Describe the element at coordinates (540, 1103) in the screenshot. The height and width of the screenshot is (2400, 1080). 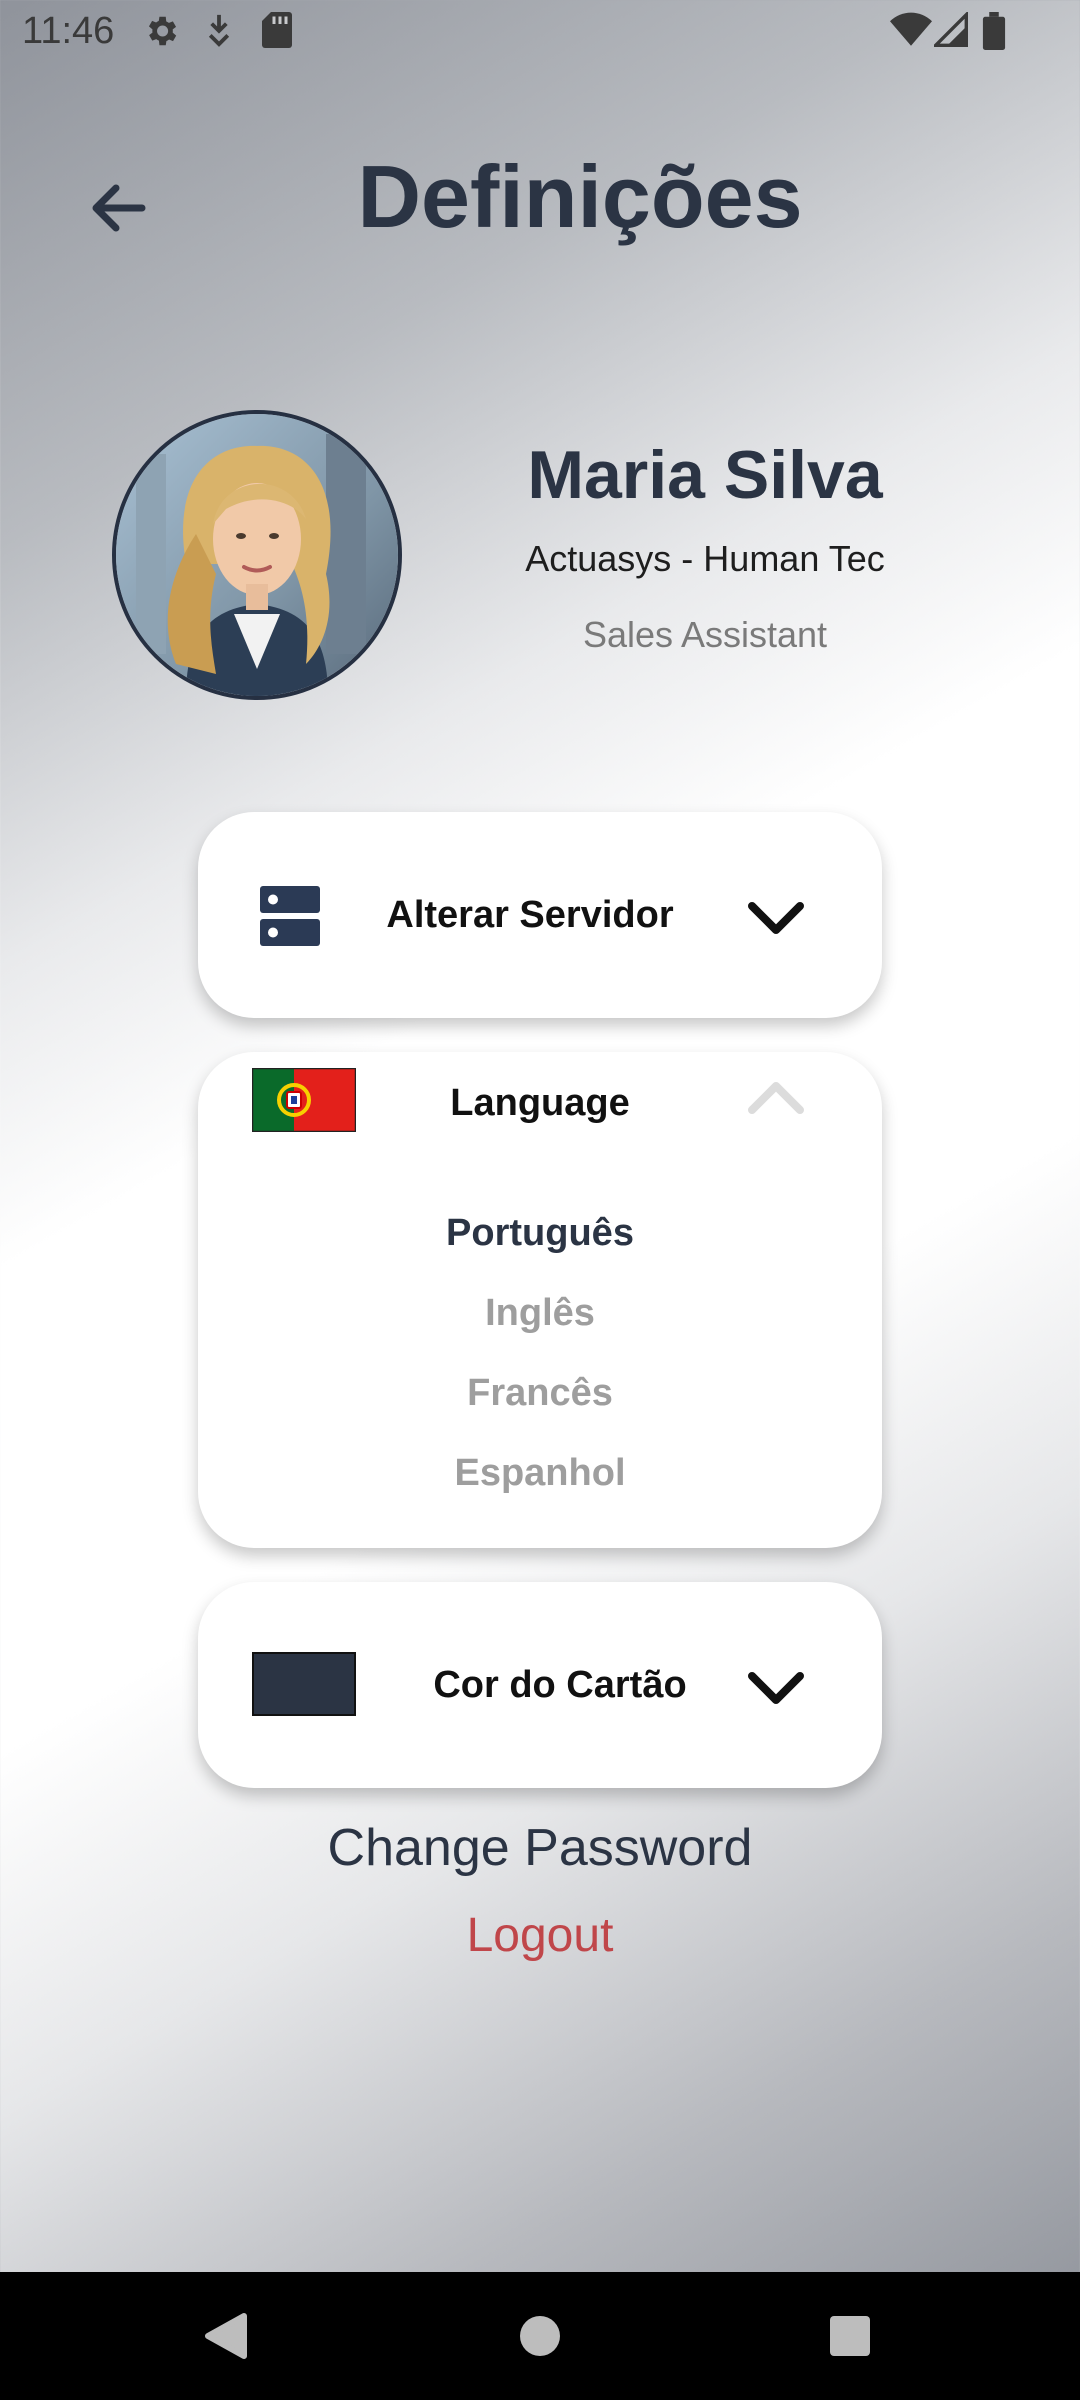
I see `language-label: Language` at that location.